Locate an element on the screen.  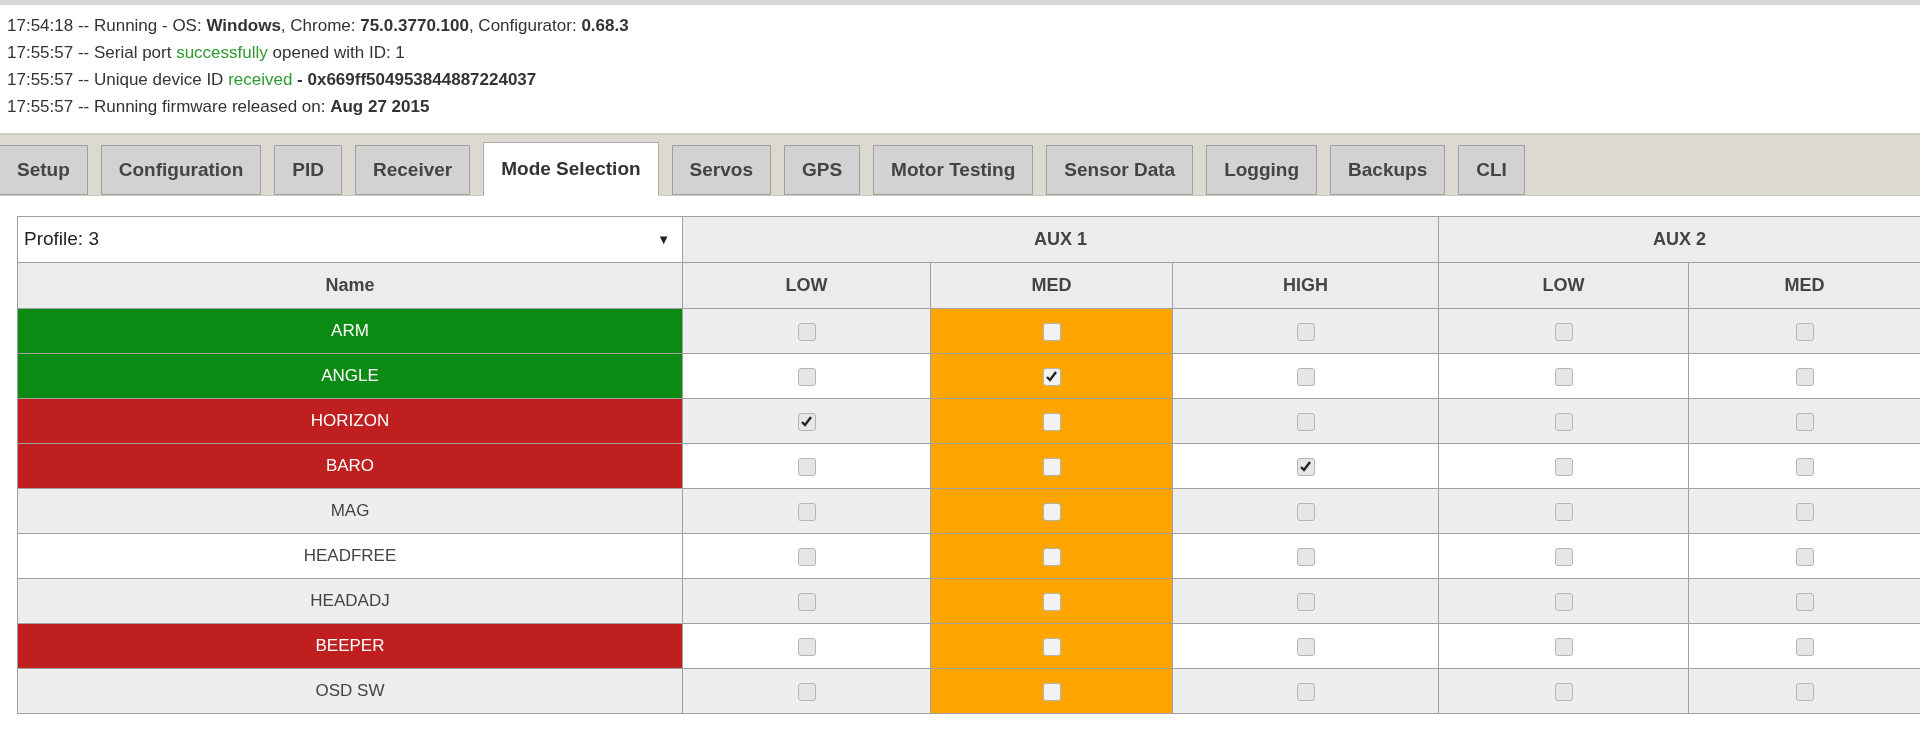
mode-name: BARO is located at coordinates (350, 466).